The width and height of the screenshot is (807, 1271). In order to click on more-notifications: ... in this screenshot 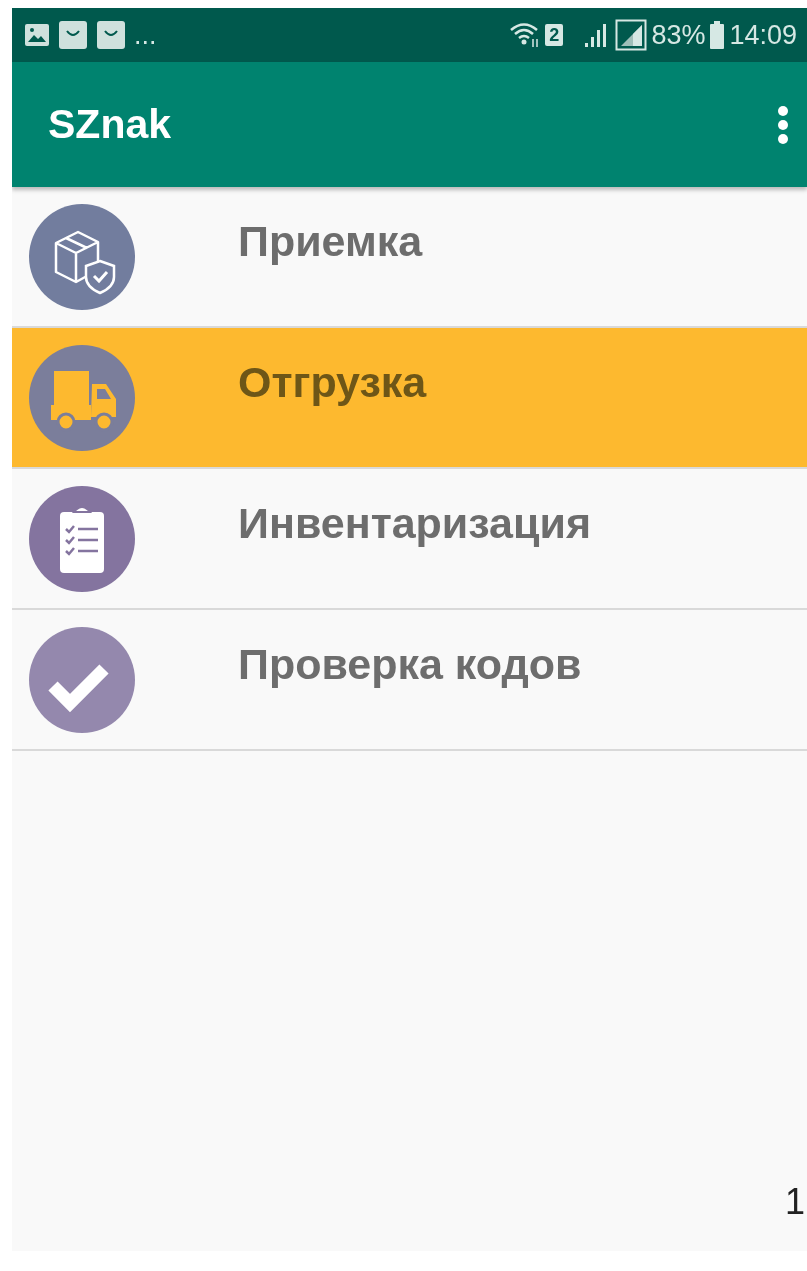, I will do `click(145, 35)`.